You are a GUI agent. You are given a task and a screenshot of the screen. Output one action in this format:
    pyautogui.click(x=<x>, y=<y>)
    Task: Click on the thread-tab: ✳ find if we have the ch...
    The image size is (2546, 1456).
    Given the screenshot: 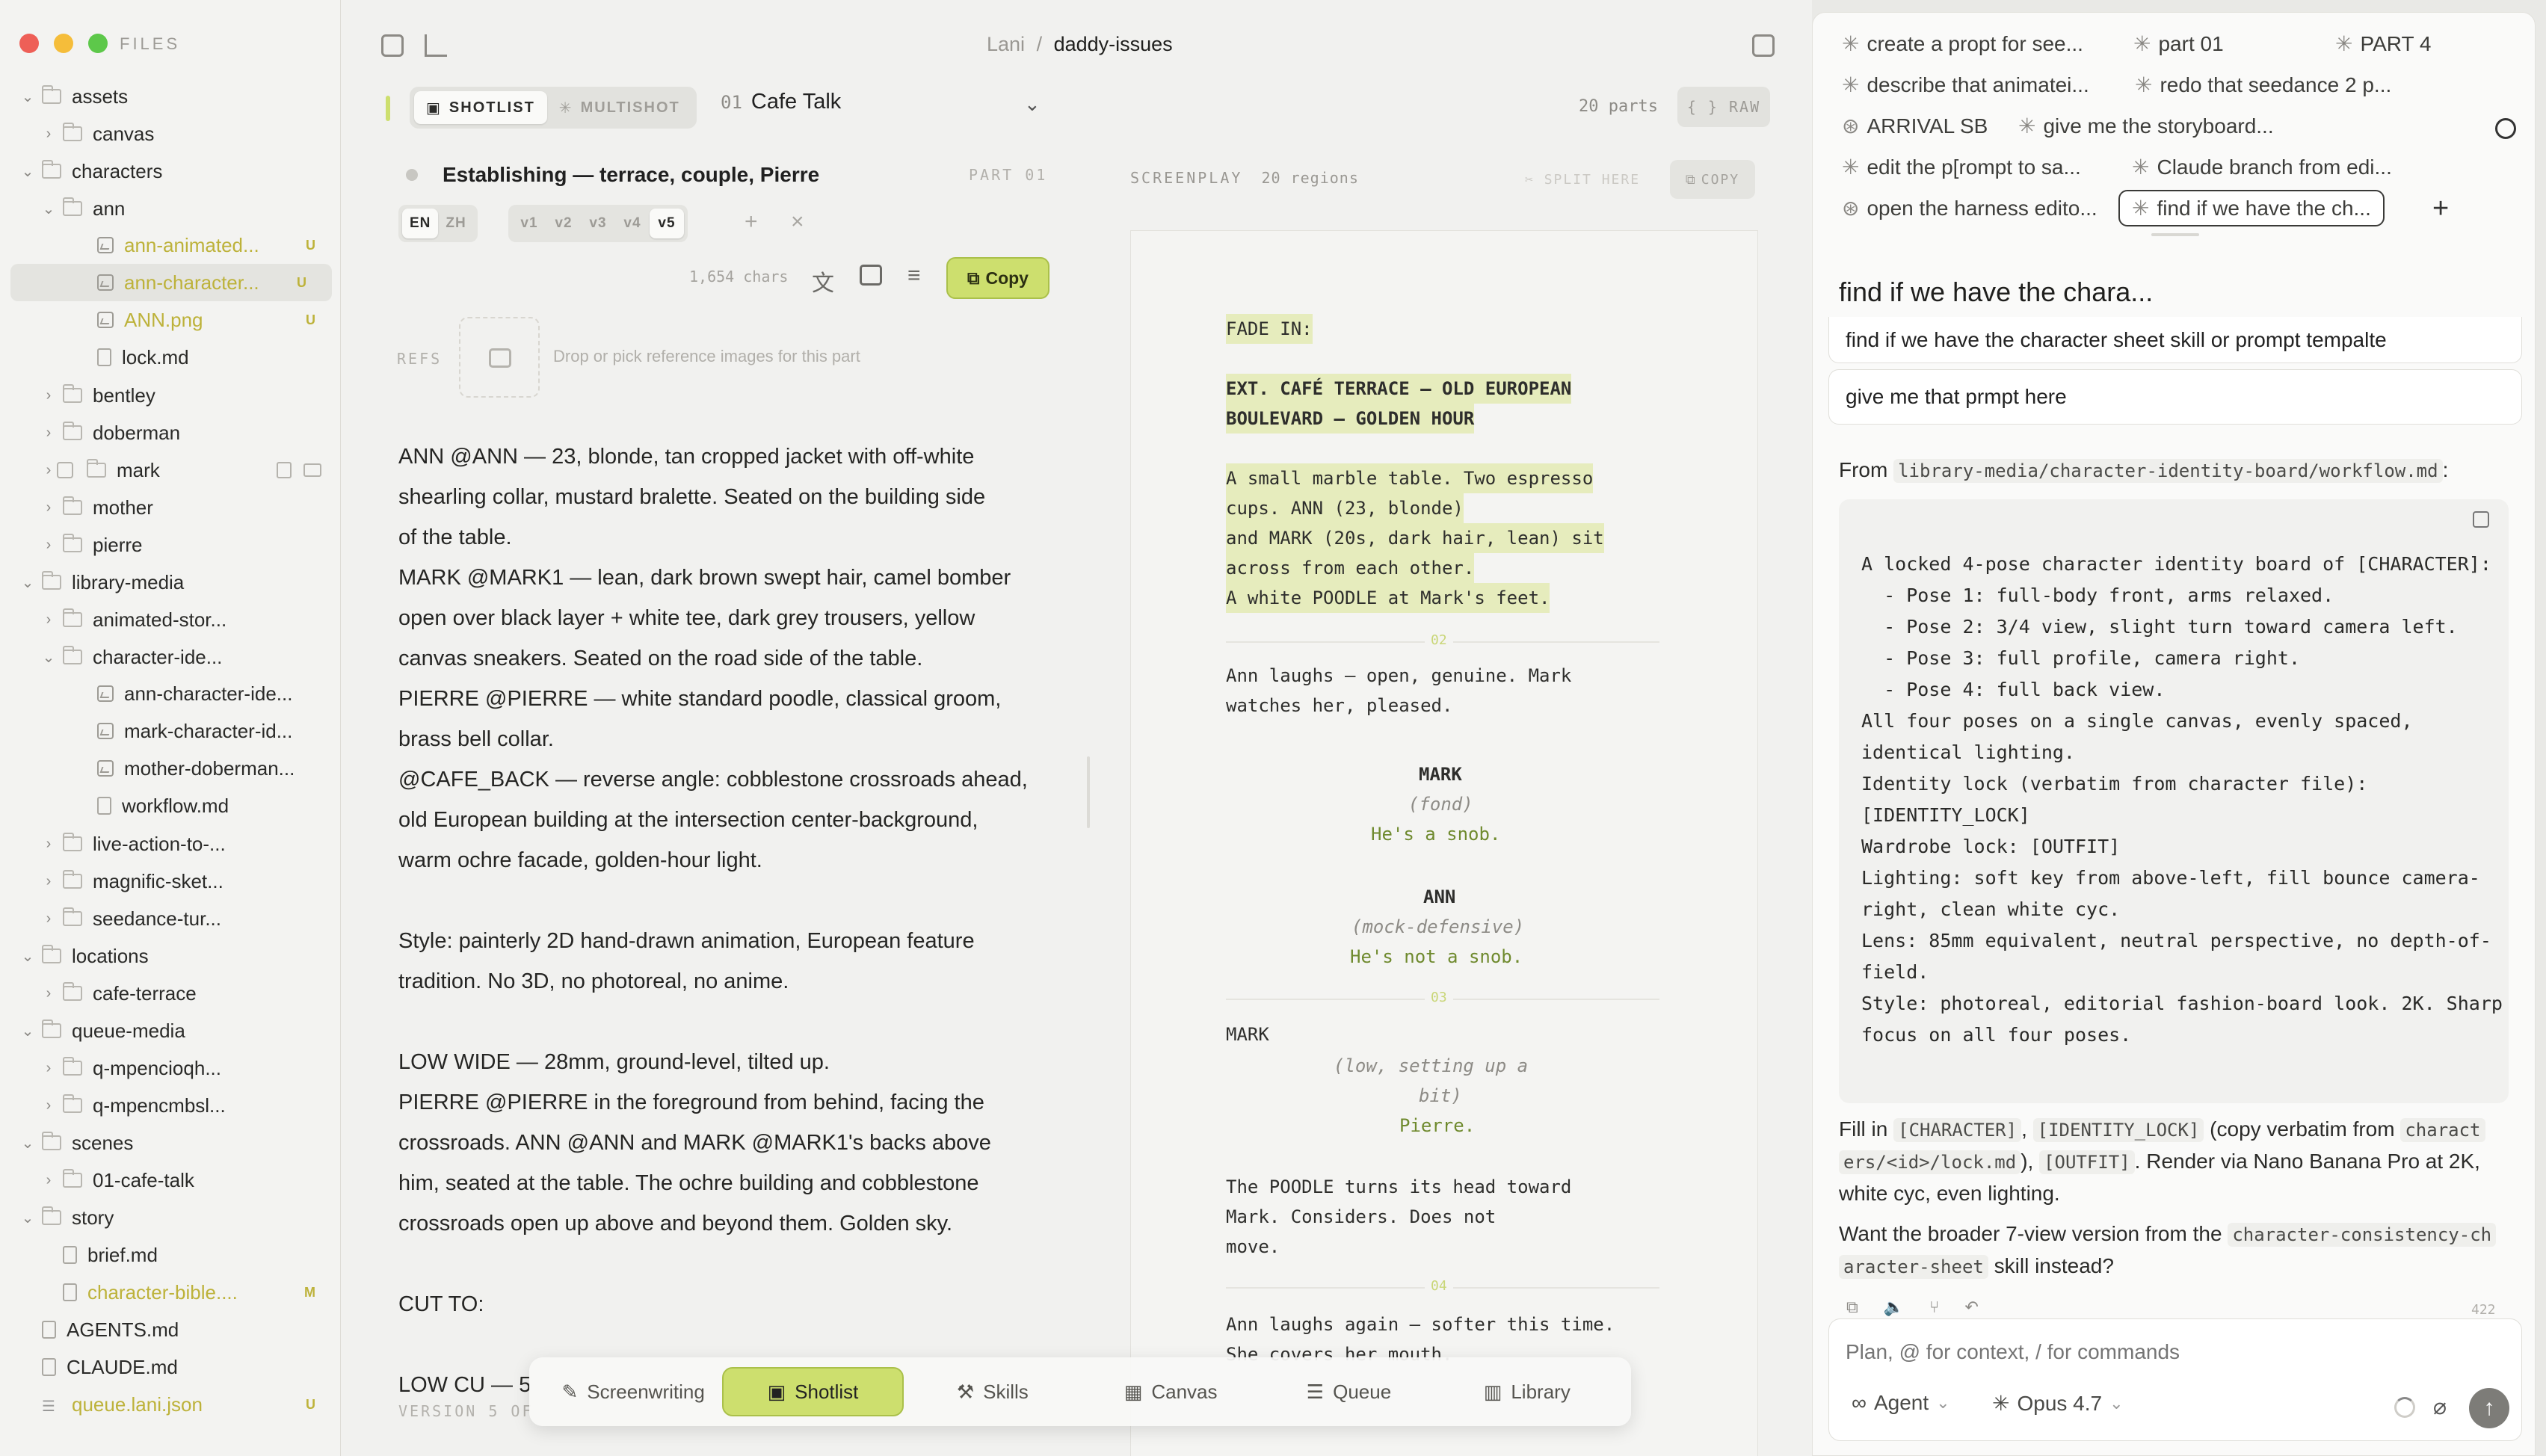 What is the action you would take?
    pyautogui.click(x=2251, y=208)
    